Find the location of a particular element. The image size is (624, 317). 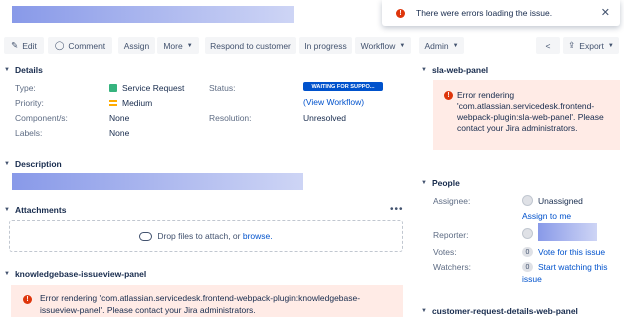

export-button: ⇪ Export ▼ is located at coordinates (591, 45).